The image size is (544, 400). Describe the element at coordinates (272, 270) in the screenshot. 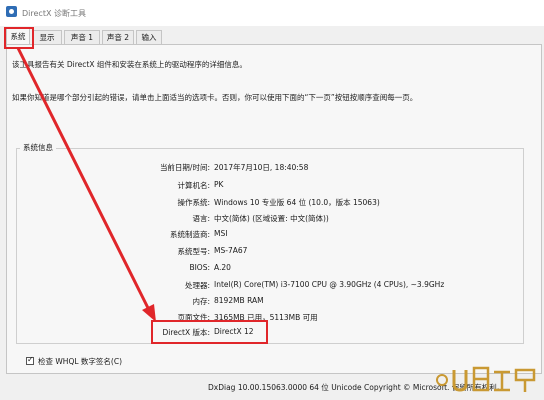

I see `info-row-bios: BIOS: A.20` at that location.